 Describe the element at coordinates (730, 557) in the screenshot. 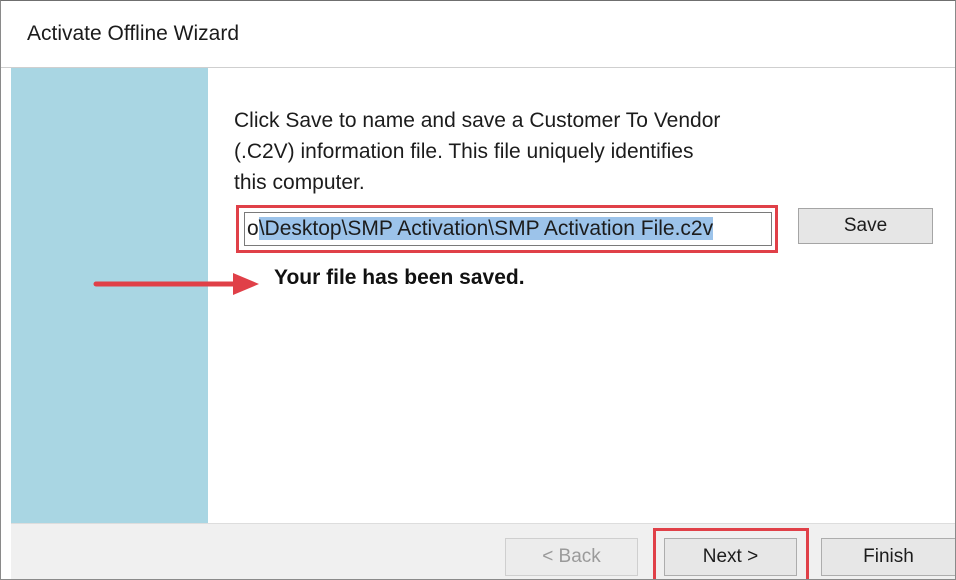

I see `next-button: Next >` at that location.